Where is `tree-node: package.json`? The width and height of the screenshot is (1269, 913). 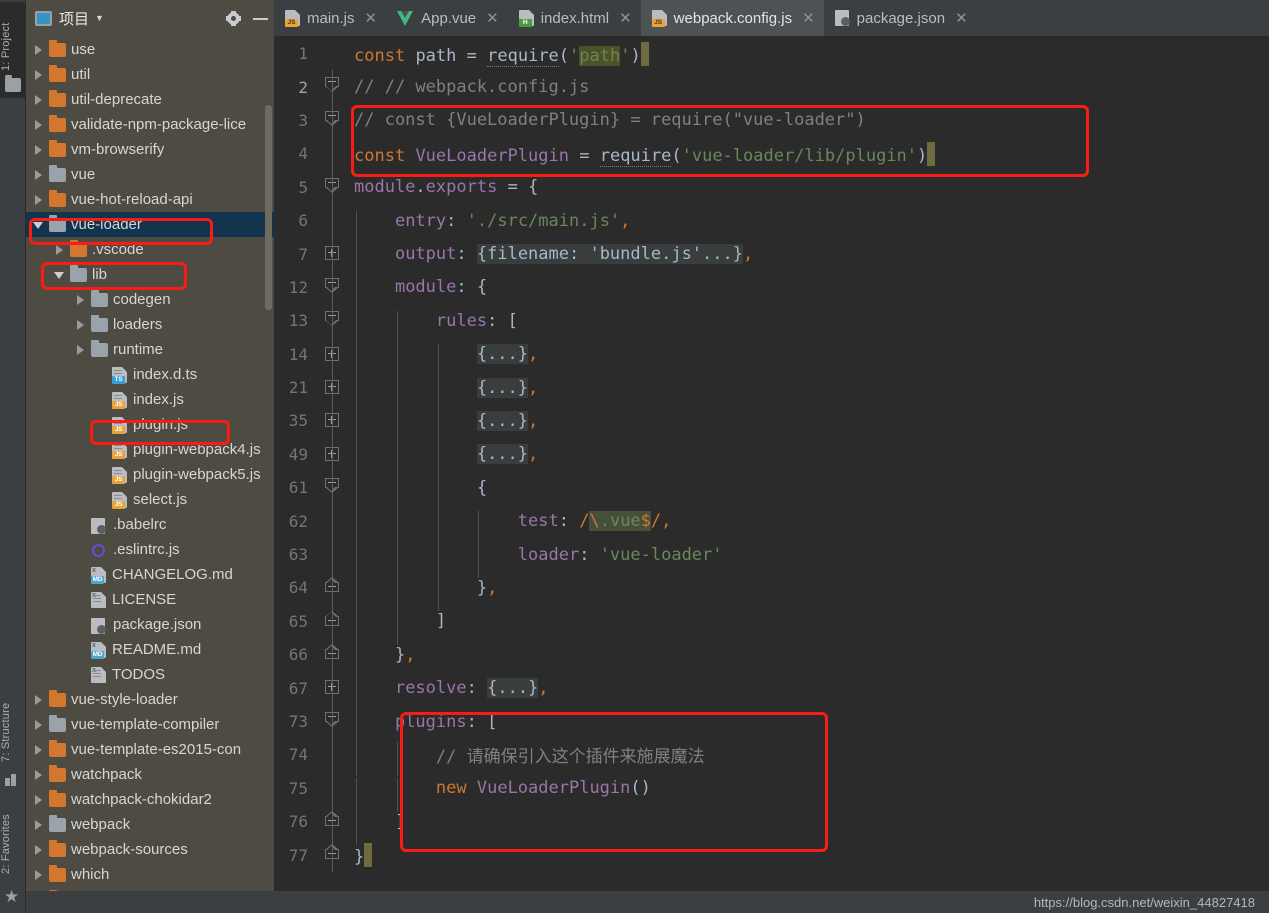
tree-node: package.json is located at coordinates (150, 624).